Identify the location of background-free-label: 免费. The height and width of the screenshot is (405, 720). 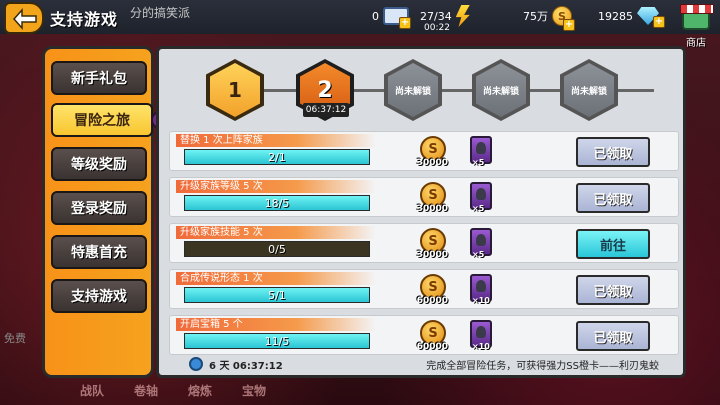
(15, 338).